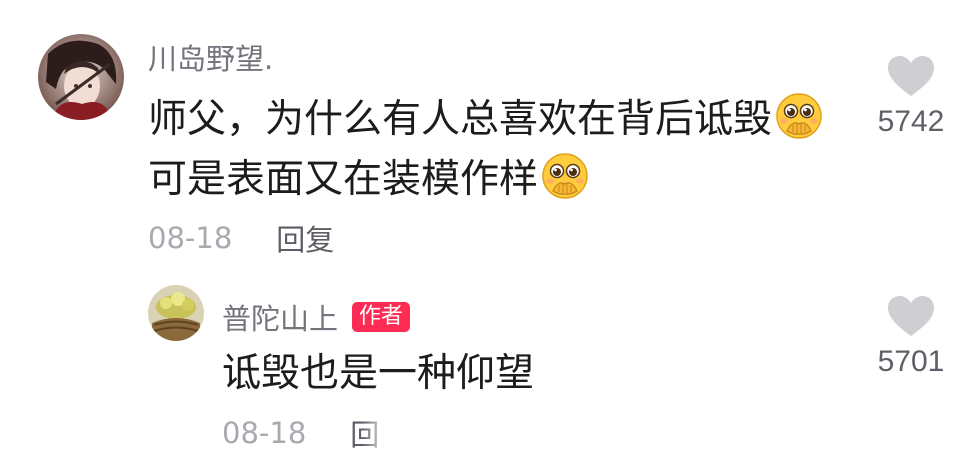 The image size is (970, 458). Describe the element at coordinates (280, 317) in the screenshot. I see `author-username: 普陀山上` at that location.